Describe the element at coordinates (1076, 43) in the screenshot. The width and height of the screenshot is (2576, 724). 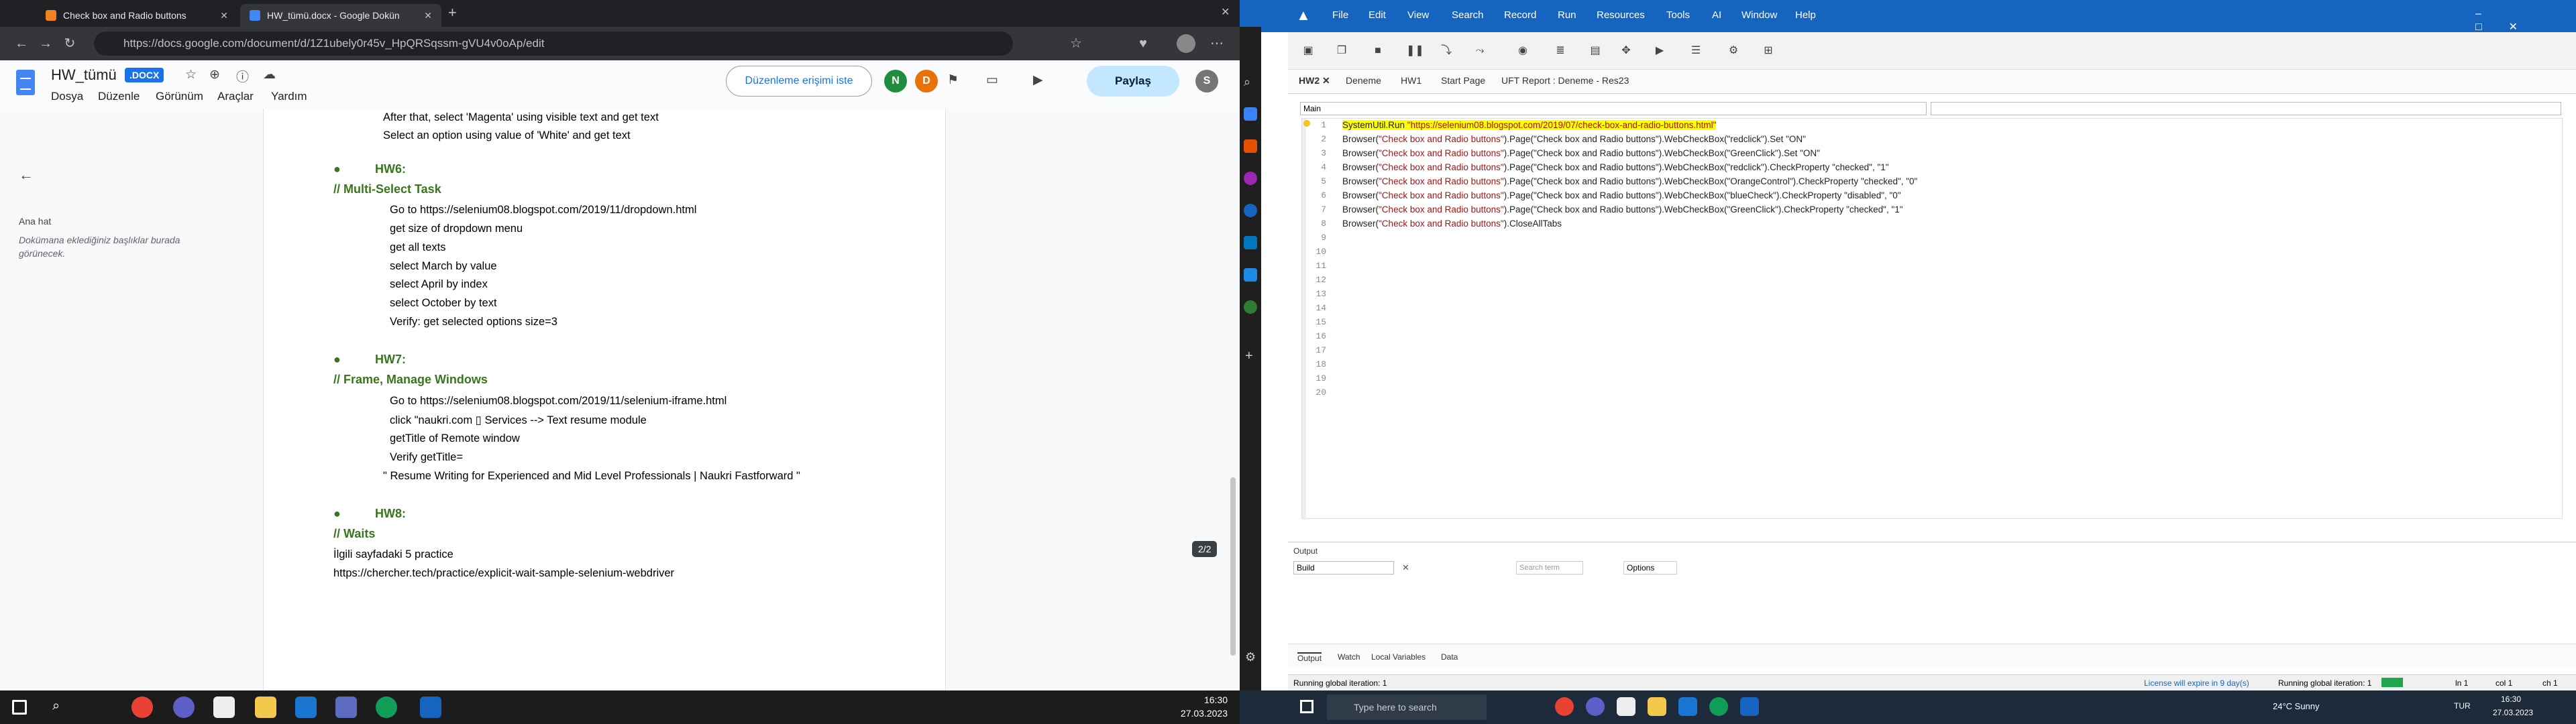
I see `favorite-icon: ☆` at that location.